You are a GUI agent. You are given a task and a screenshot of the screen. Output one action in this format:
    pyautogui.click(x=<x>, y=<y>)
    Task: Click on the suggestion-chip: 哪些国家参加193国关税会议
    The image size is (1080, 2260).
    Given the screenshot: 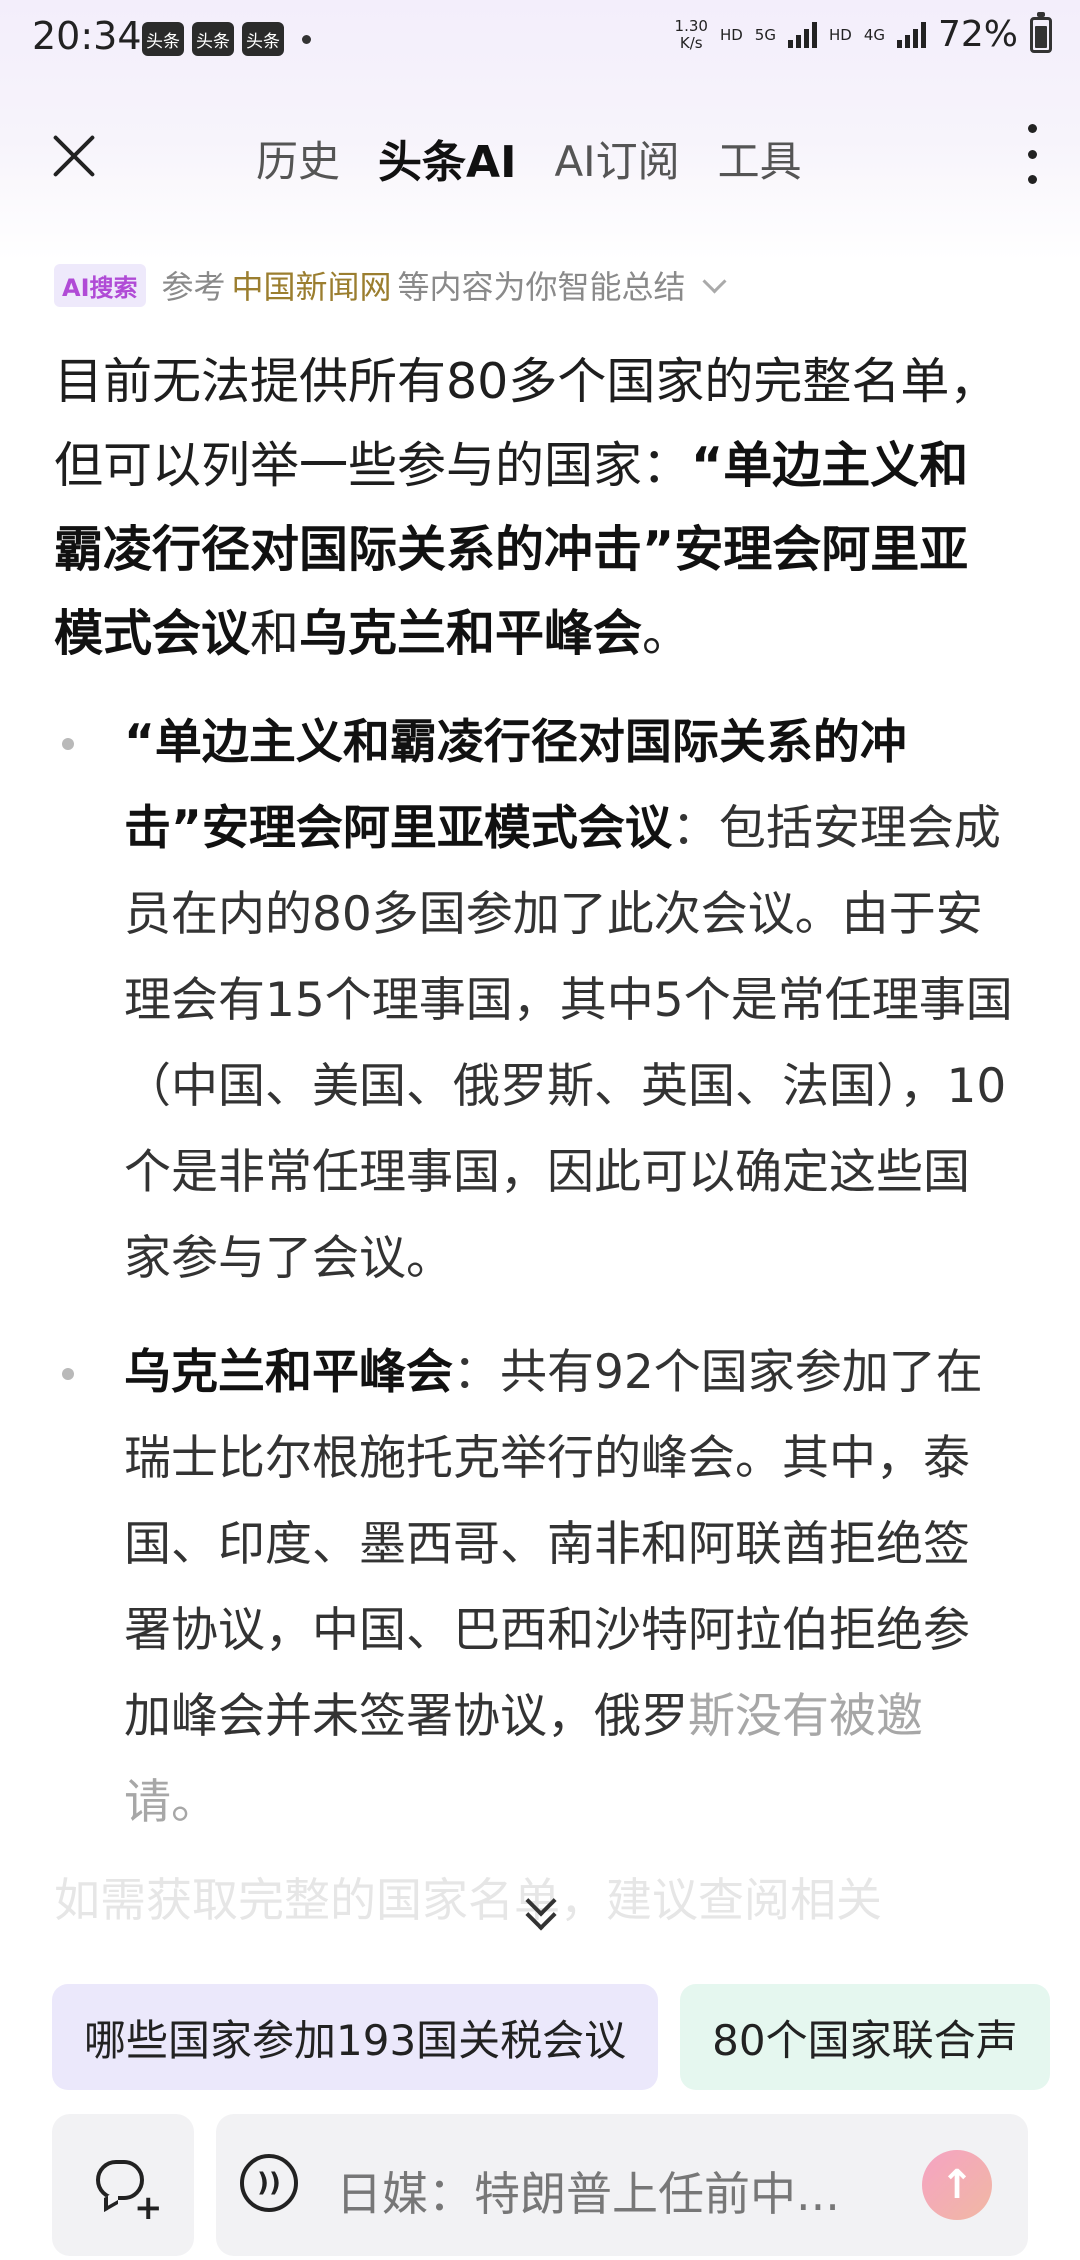 What is the action you would take?
    pyautogui.click(x=355, y=2037)
    